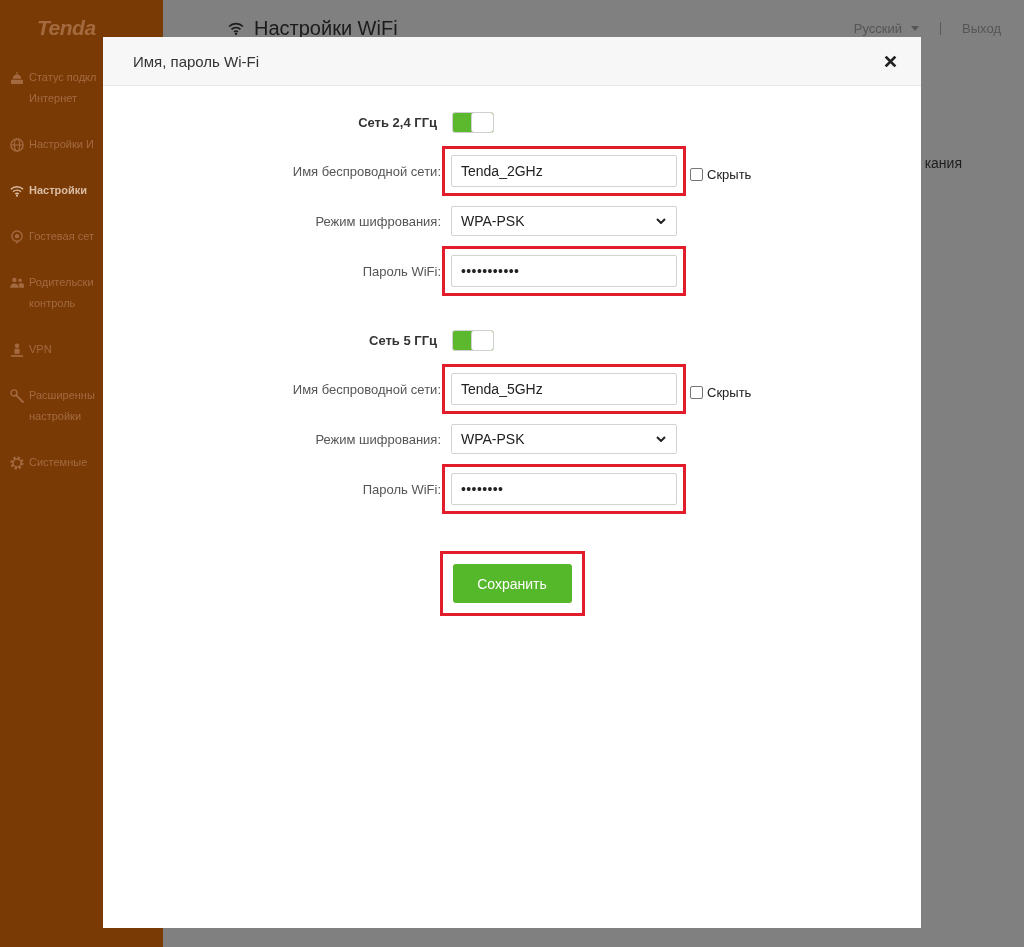 The image size is (1024, 947). What do you see at coordinates (52, 293) in the screenshot?
I see `sidebar-item: Родительски контроль` at bounding box center [52, 293].